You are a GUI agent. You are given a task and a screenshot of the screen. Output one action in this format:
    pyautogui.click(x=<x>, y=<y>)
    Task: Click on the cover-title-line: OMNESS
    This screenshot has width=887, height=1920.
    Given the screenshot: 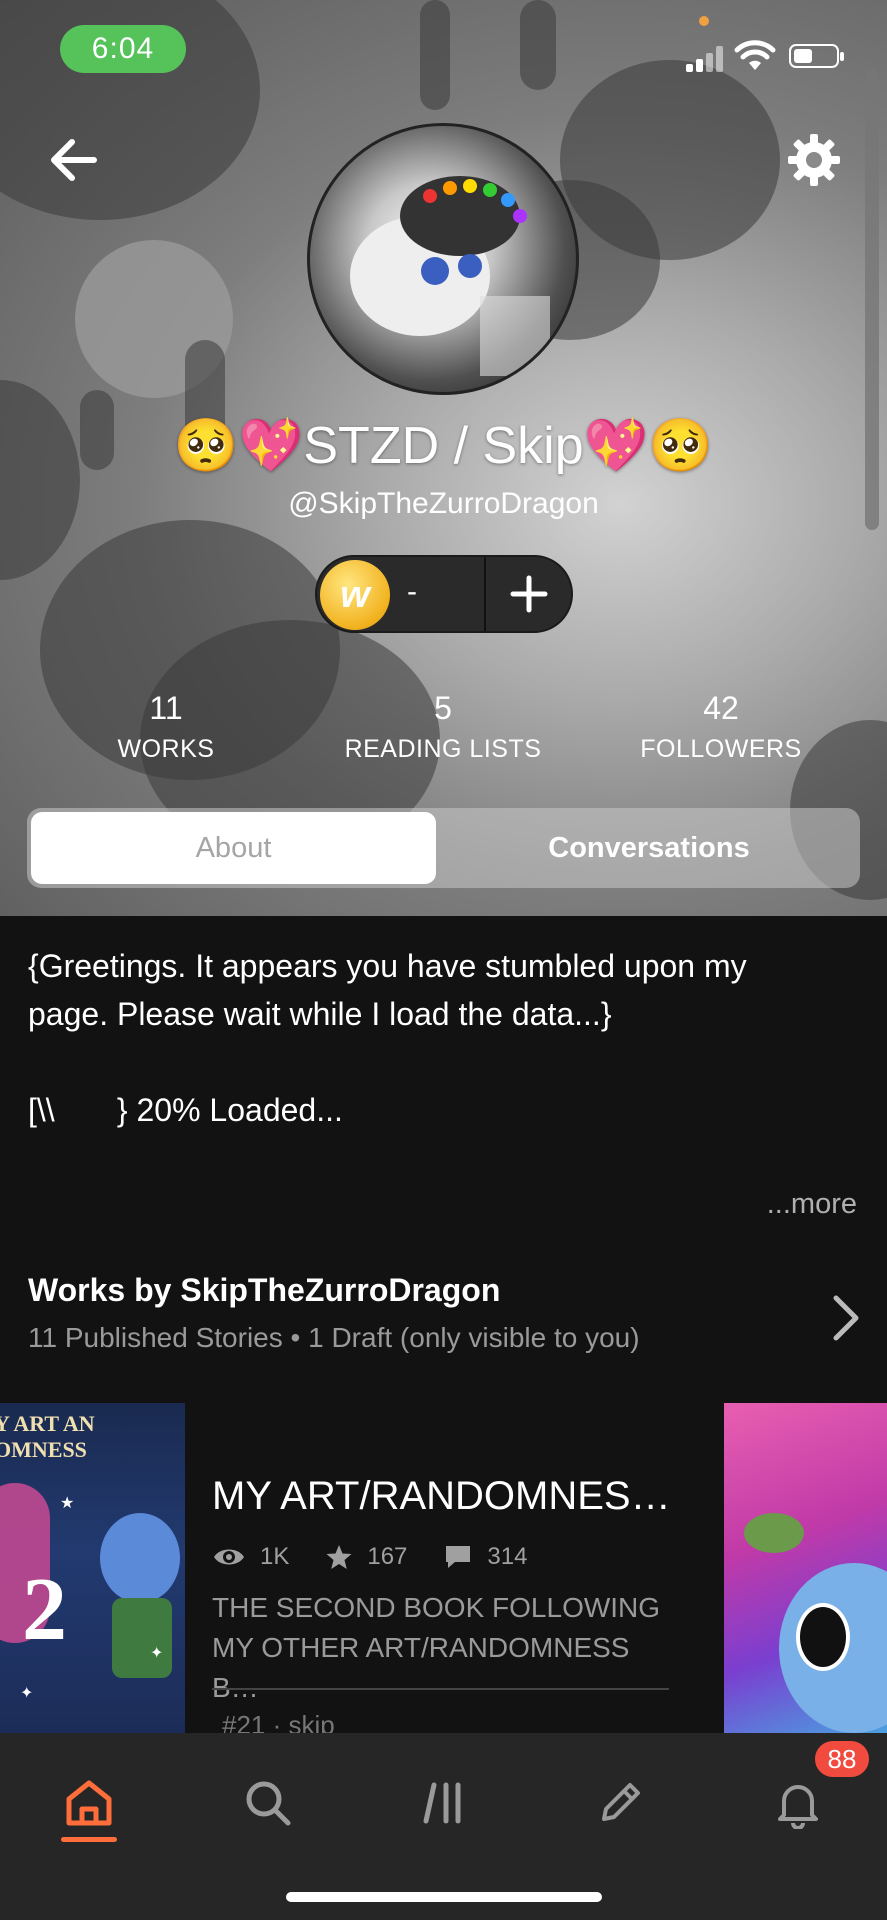 What is the action you would take?
    pyautogui.click(x=43, y=1449)
    